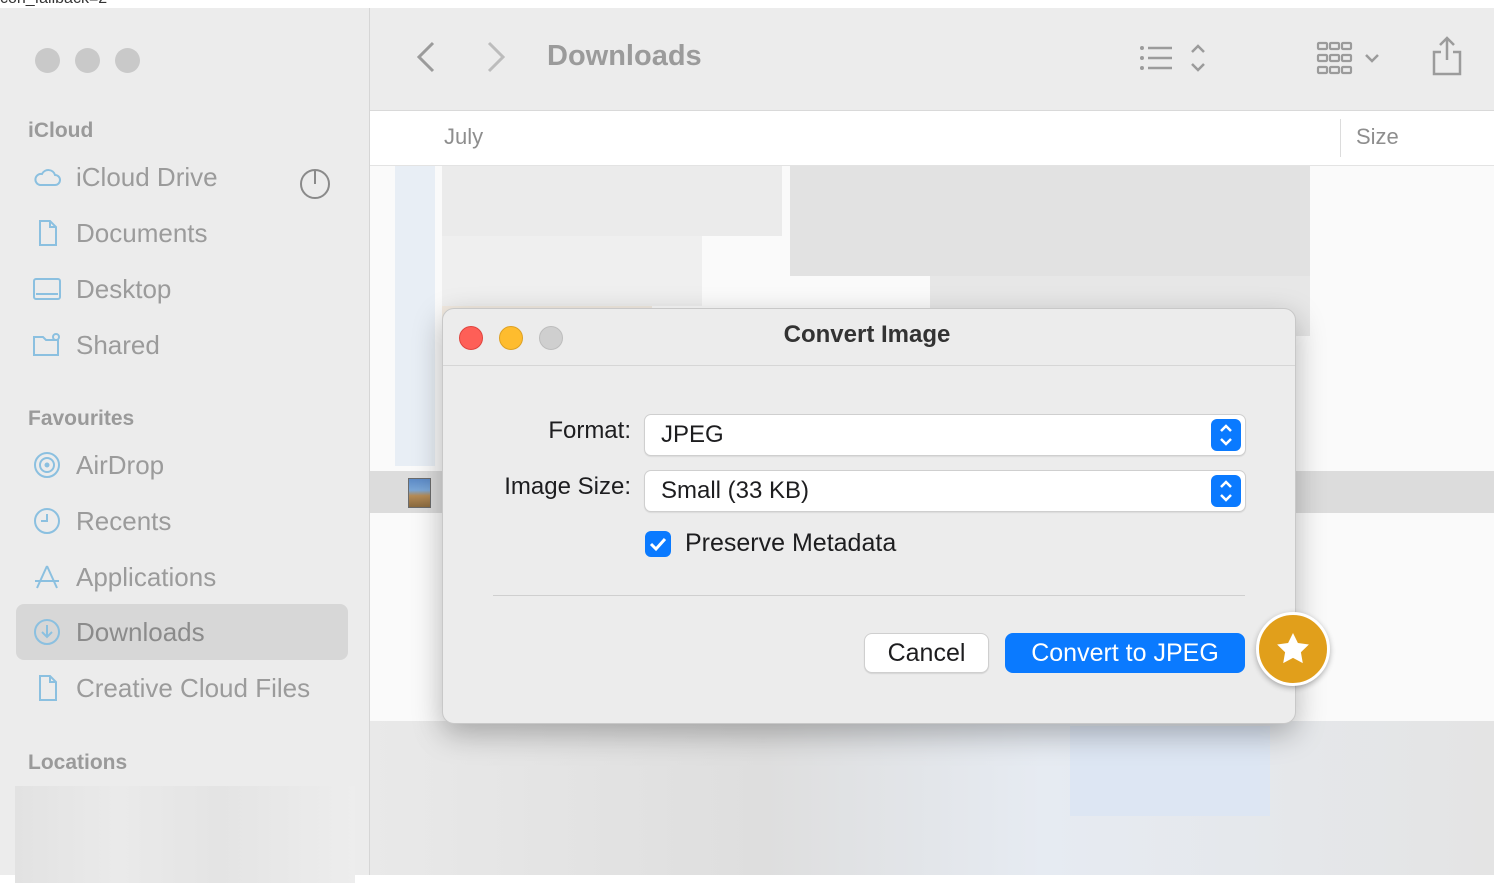 Image resolution: width=1494 pixels, height=883 pixels. Describe the element at coordinates (78, 762) in the screenshot. I see `sidebar-section-locations: Locations` at that location.